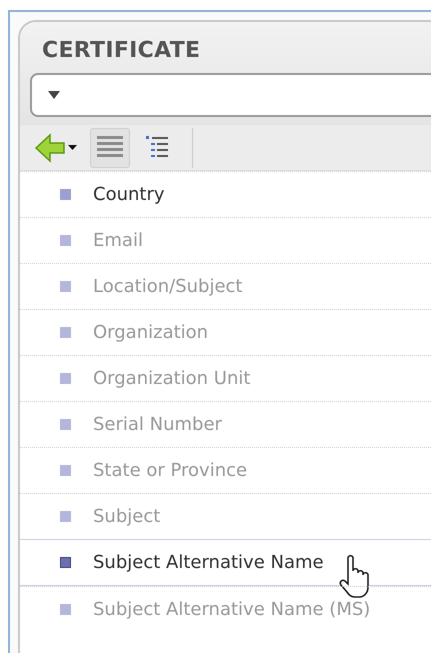 This screenshot has width=431, height=653. Describe the element at coordinates (225, 424) in the screenshot. I see `list-item: Serial Number` at that location.